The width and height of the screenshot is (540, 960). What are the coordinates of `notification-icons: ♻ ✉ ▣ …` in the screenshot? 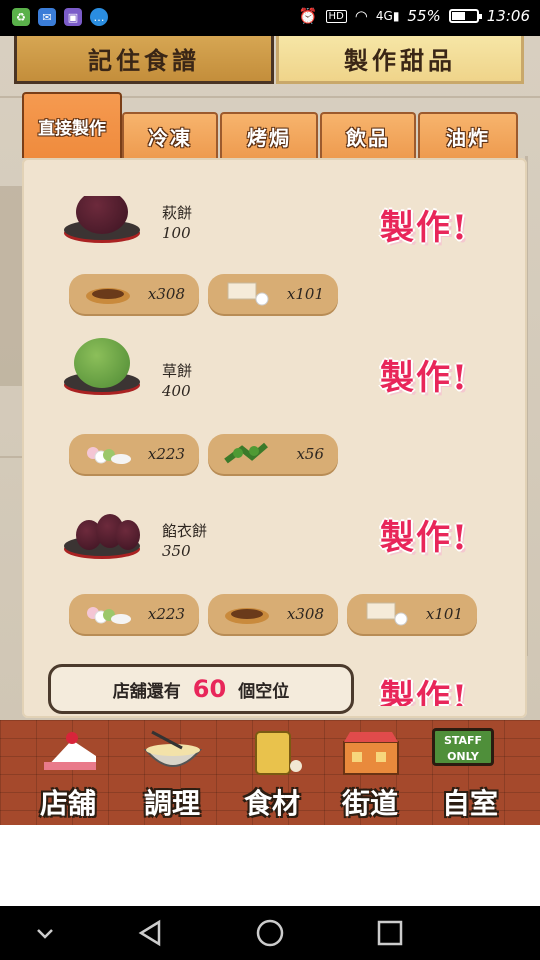 It's located at (60, 17).